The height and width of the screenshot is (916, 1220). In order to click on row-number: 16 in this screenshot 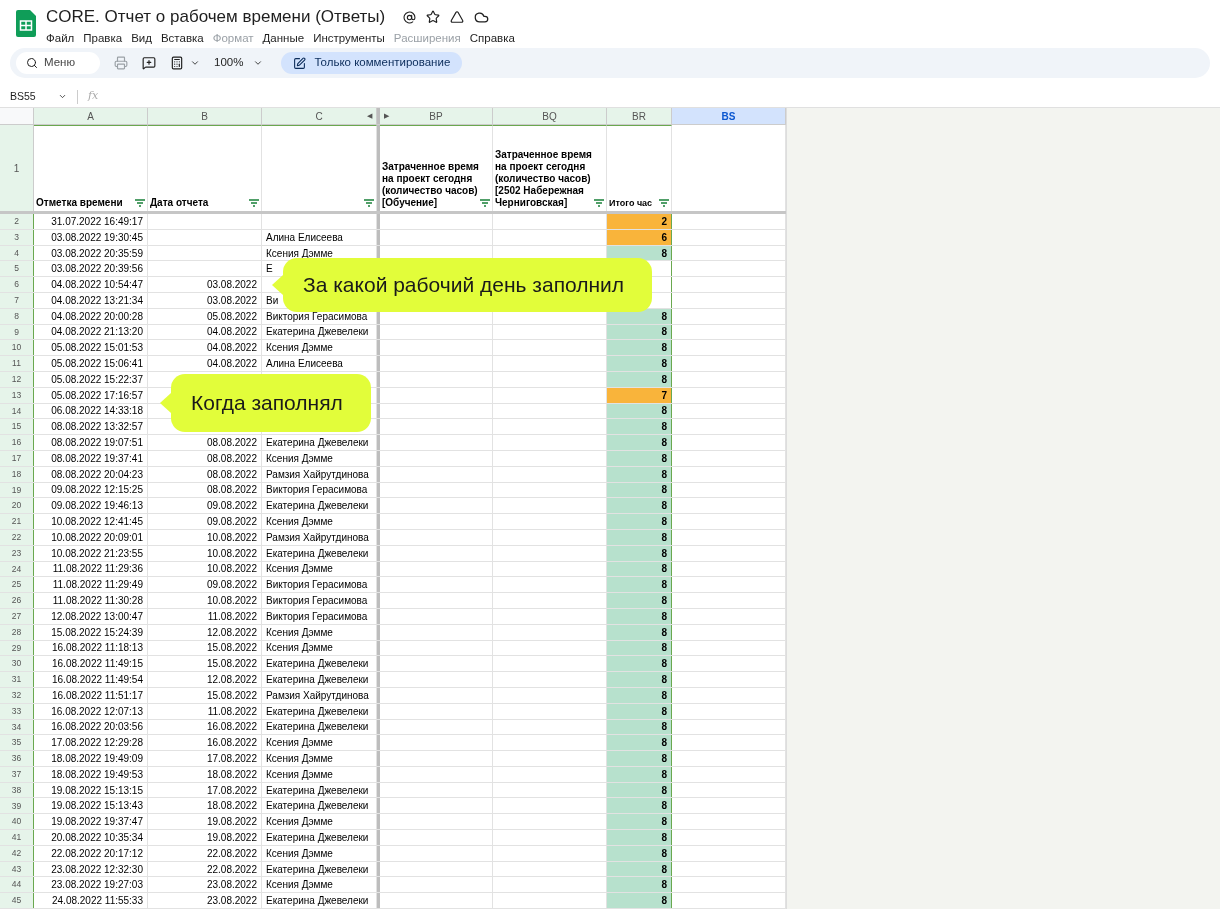, I will do `click(17, 442)`.